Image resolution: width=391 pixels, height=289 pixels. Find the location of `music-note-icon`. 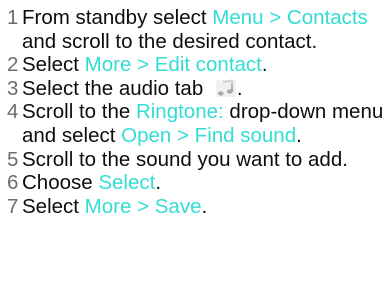

music-note-icon is located at coordinates (226, 88).